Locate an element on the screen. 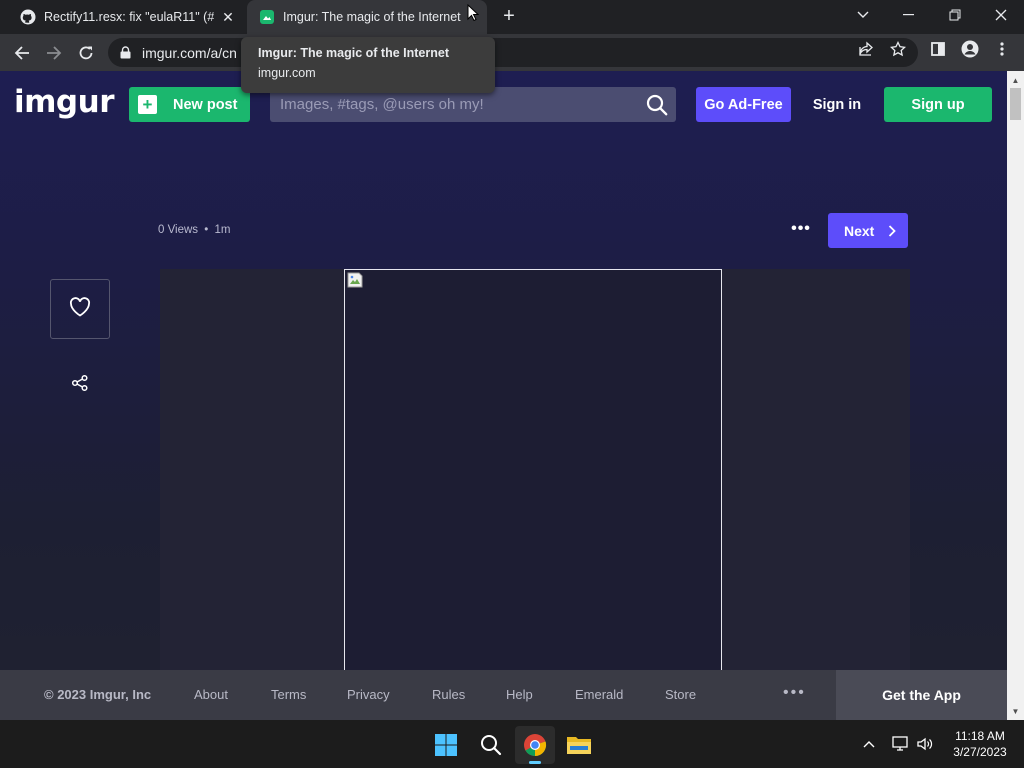 This screenshot has width=1024, height=768. next-label: Next is located at coordinates (859, 230).